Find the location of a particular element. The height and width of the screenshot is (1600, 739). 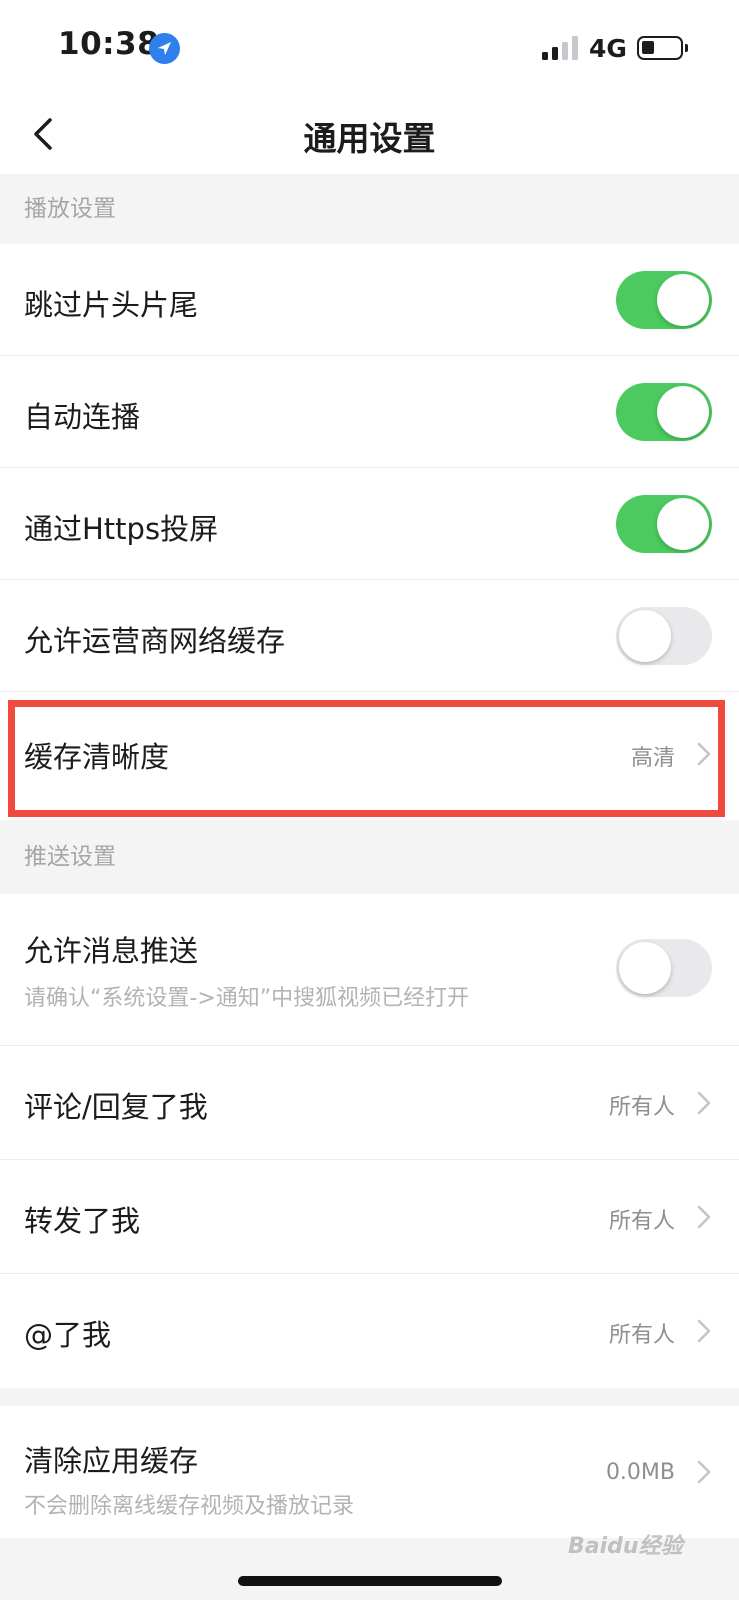

setting-row-https-cast: 通过Https投屏 is located at coordinates (369, 524).